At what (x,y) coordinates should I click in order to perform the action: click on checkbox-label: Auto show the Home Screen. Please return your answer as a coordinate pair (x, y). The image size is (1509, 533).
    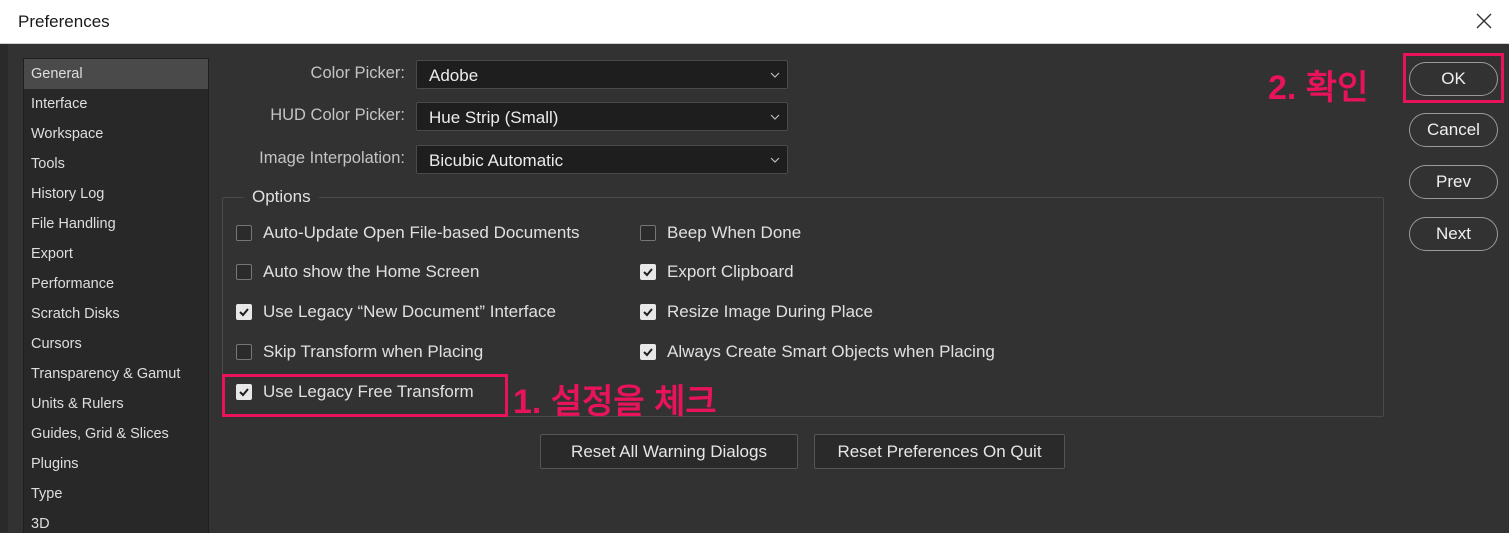
    Looking at the image, I should click on (371, 271).